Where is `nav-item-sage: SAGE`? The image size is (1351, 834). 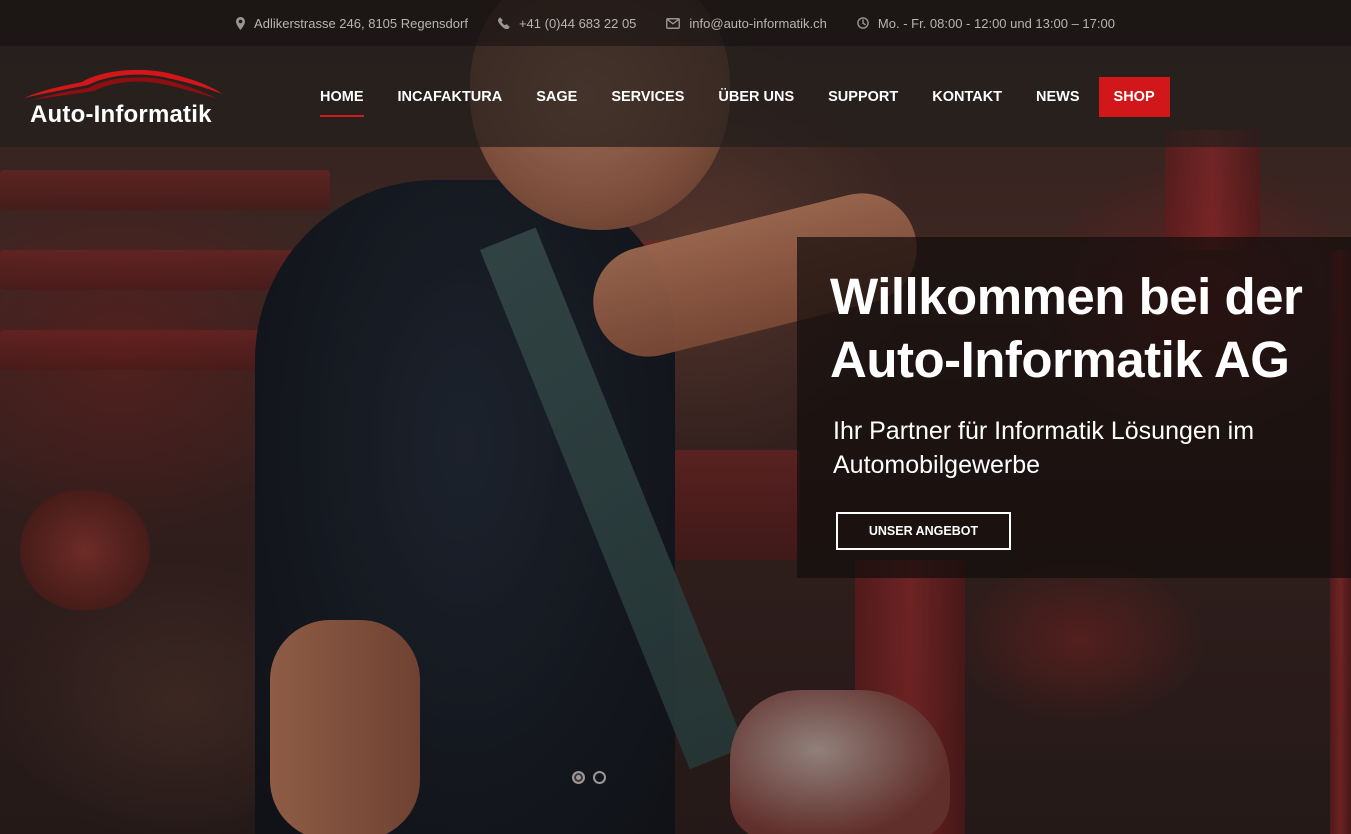 nav-item-sage: SAGE is located at coordinates (556, 97).